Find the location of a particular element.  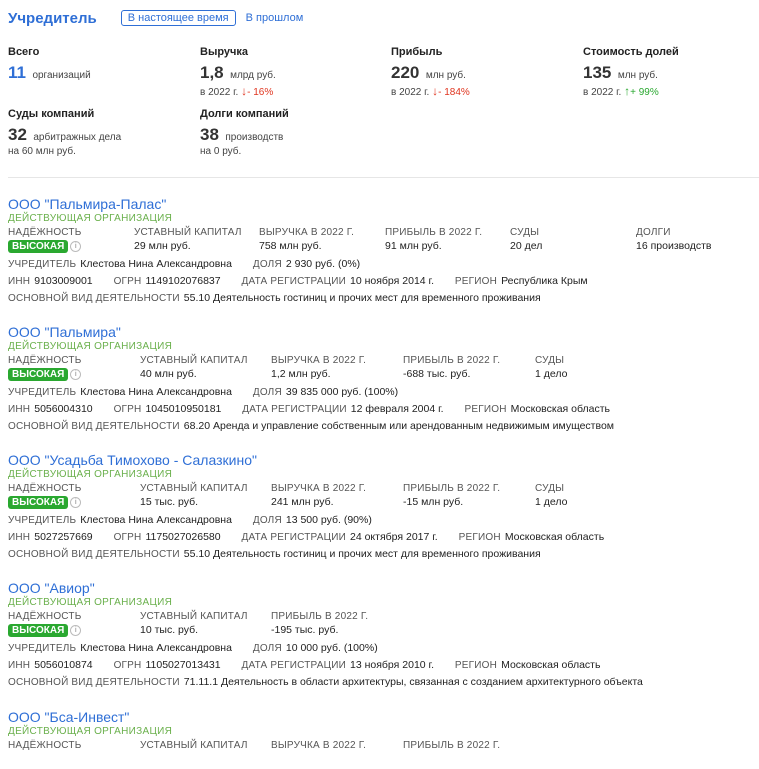

company-name: ООО "Пальмира-Палас" is located at coordinates (383, 204).